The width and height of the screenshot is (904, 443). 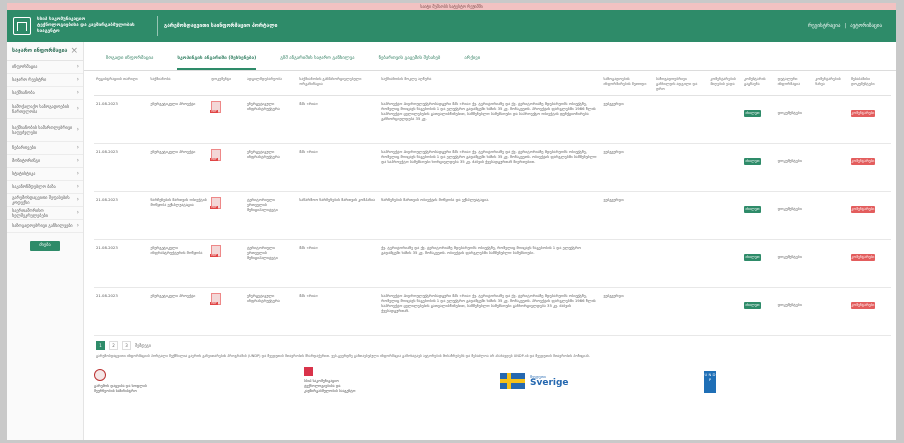 I want to click on column-header: საქმიანობის მოკლე აღწერა, so click(x=490, y=84).